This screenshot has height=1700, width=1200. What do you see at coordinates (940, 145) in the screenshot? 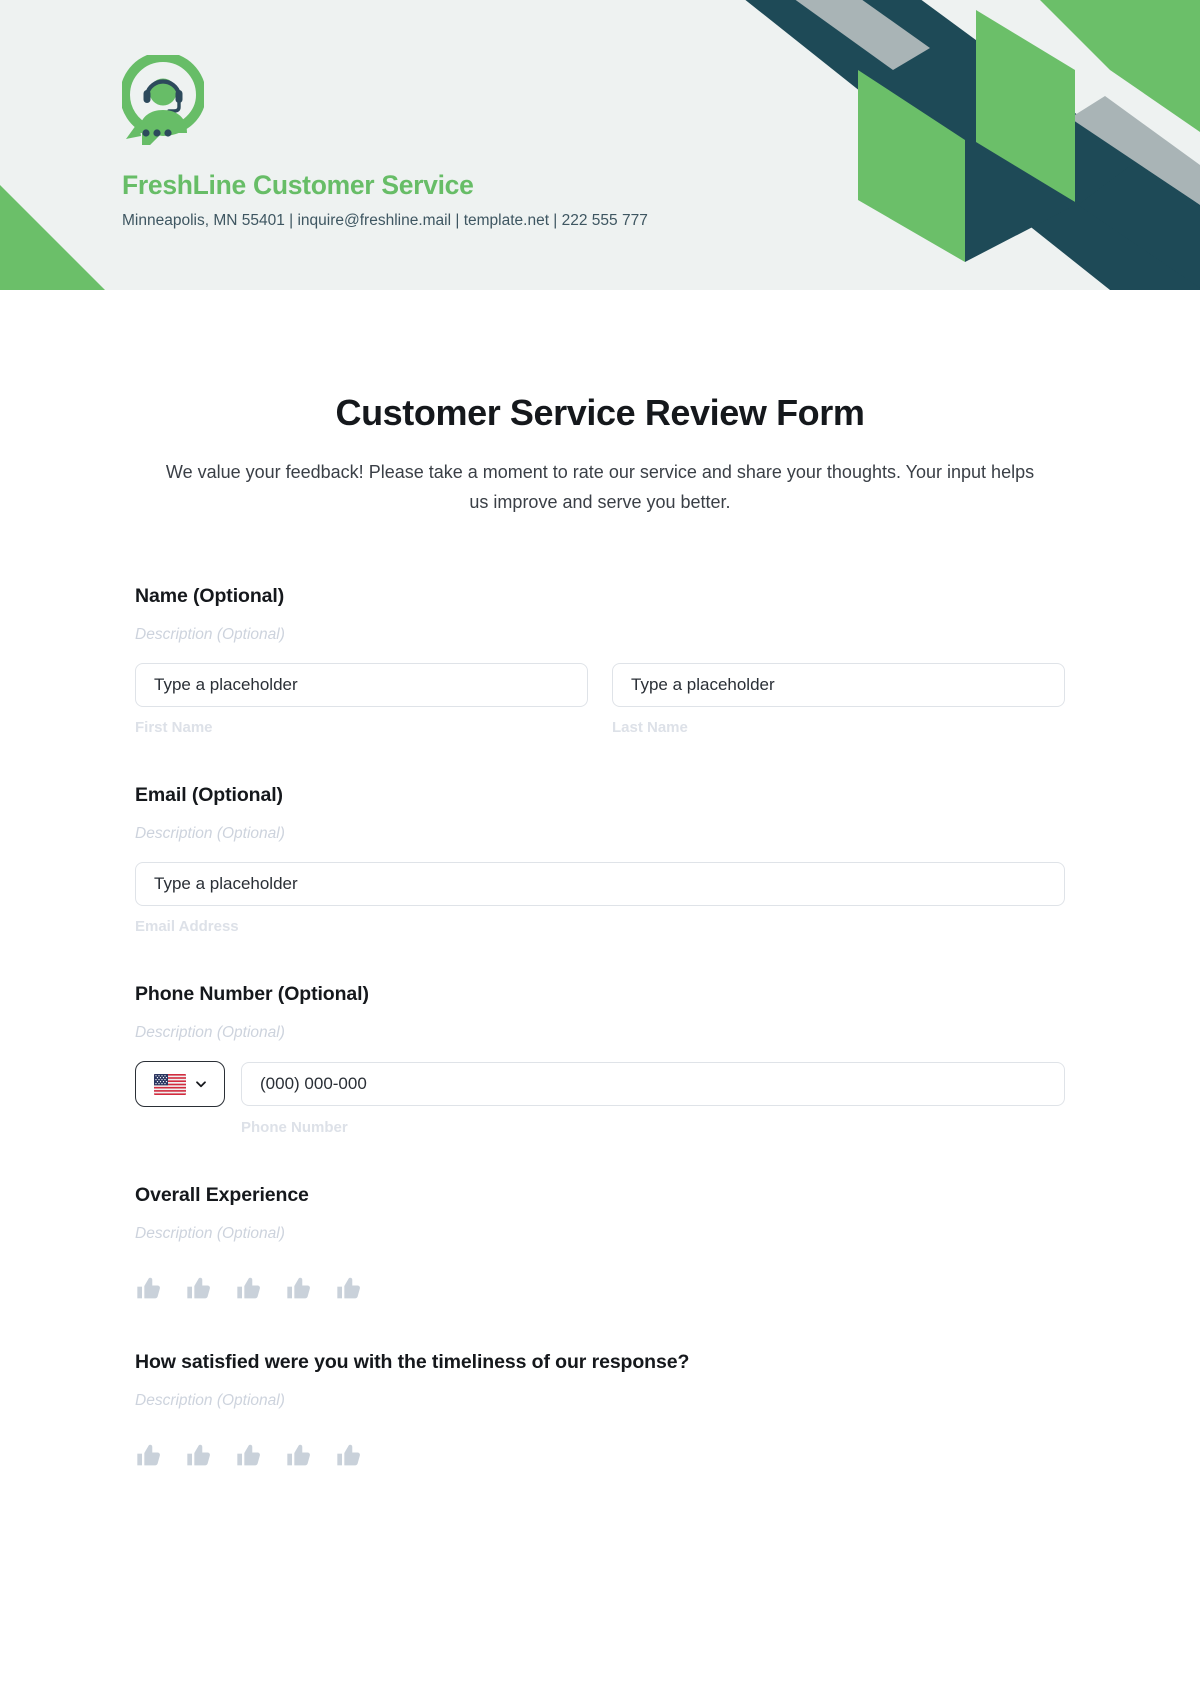
I see `isometric-decoration` at bounding box center [940, 145].